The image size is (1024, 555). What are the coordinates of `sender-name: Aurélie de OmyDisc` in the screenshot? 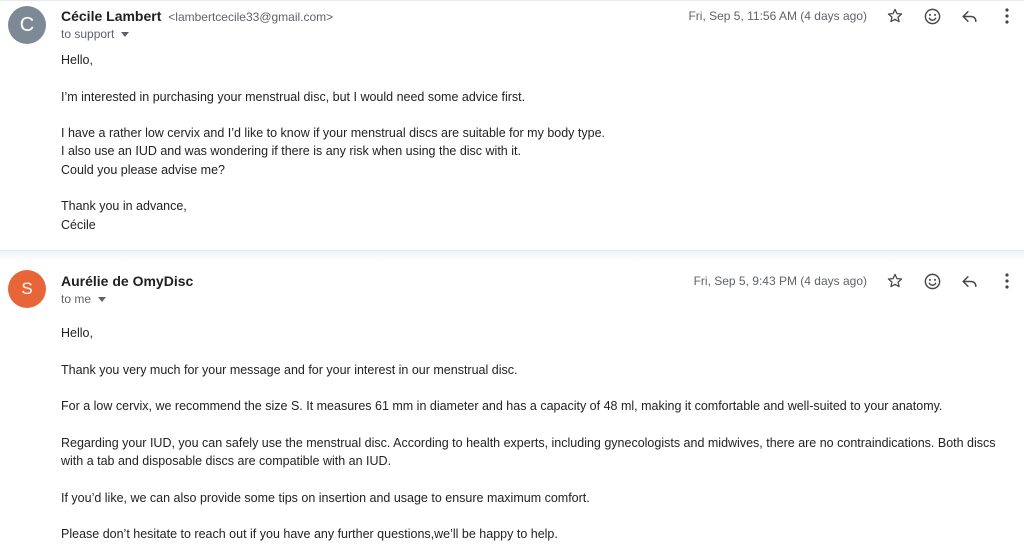 It's located at (127, 281).